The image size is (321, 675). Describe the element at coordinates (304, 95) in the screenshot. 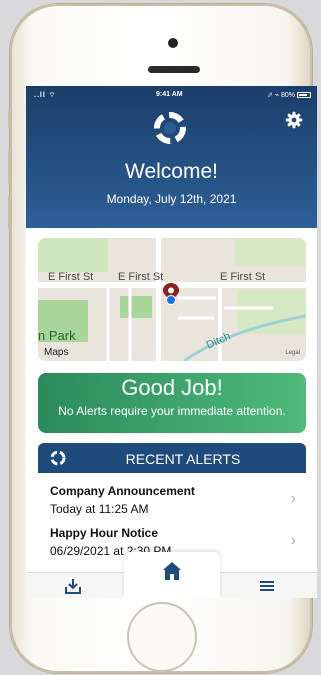

I see `battery-icon` at that location.